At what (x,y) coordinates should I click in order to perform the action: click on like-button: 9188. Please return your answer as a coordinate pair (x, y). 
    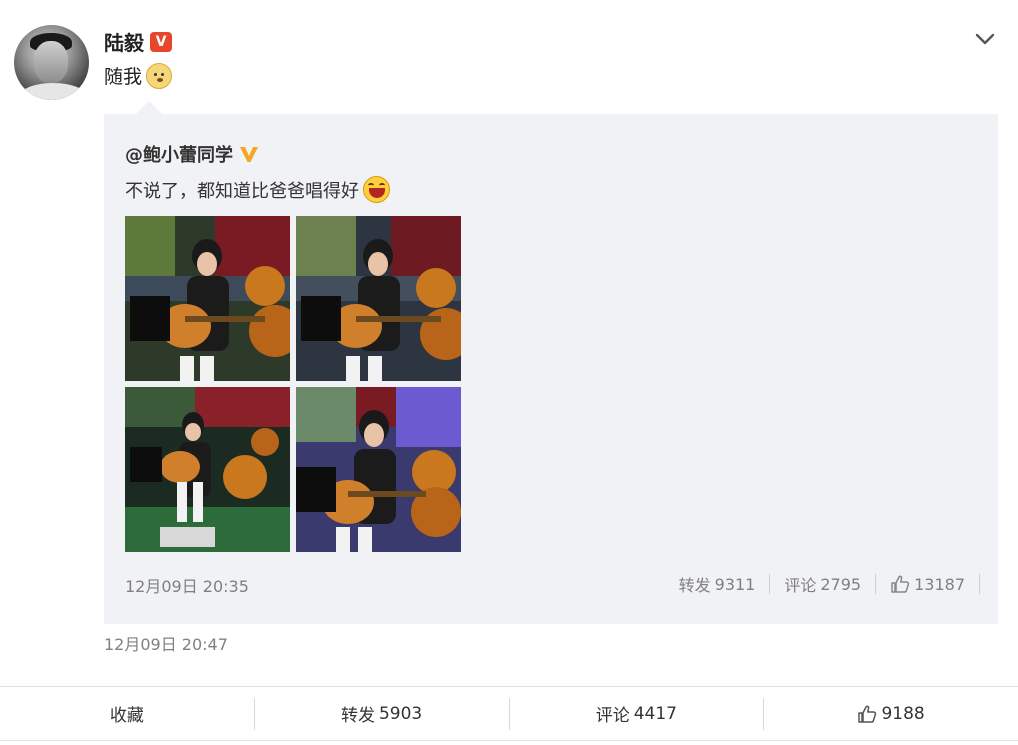
    Looking at the image, I should click on (891, 713).